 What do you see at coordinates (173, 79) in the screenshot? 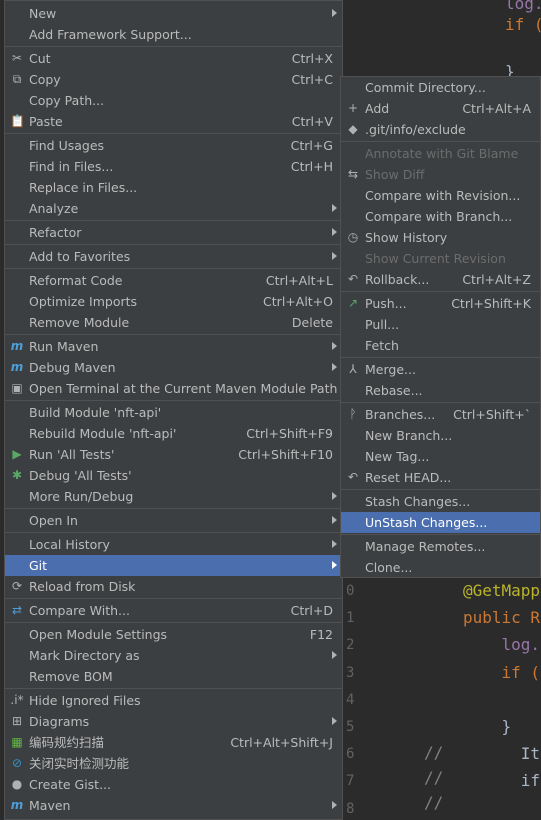
I see `menu-item-copy: ⧉ Copy Ctrl+C` at bounding box center [173, 79].